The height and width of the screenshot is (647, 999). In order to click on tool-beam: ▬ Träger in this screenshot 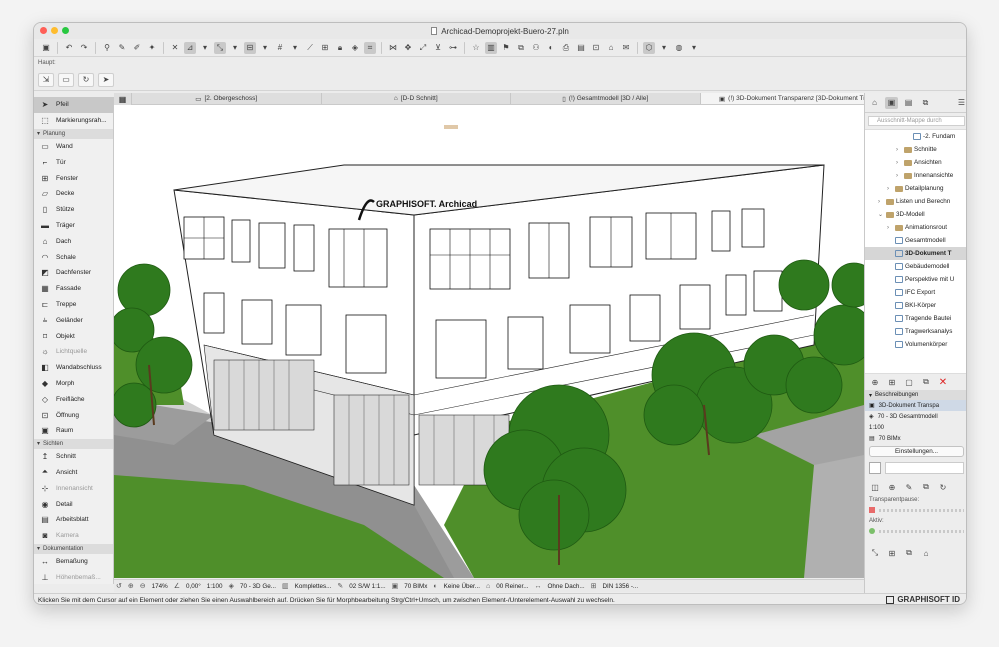, I will do `click(73, 226)`.